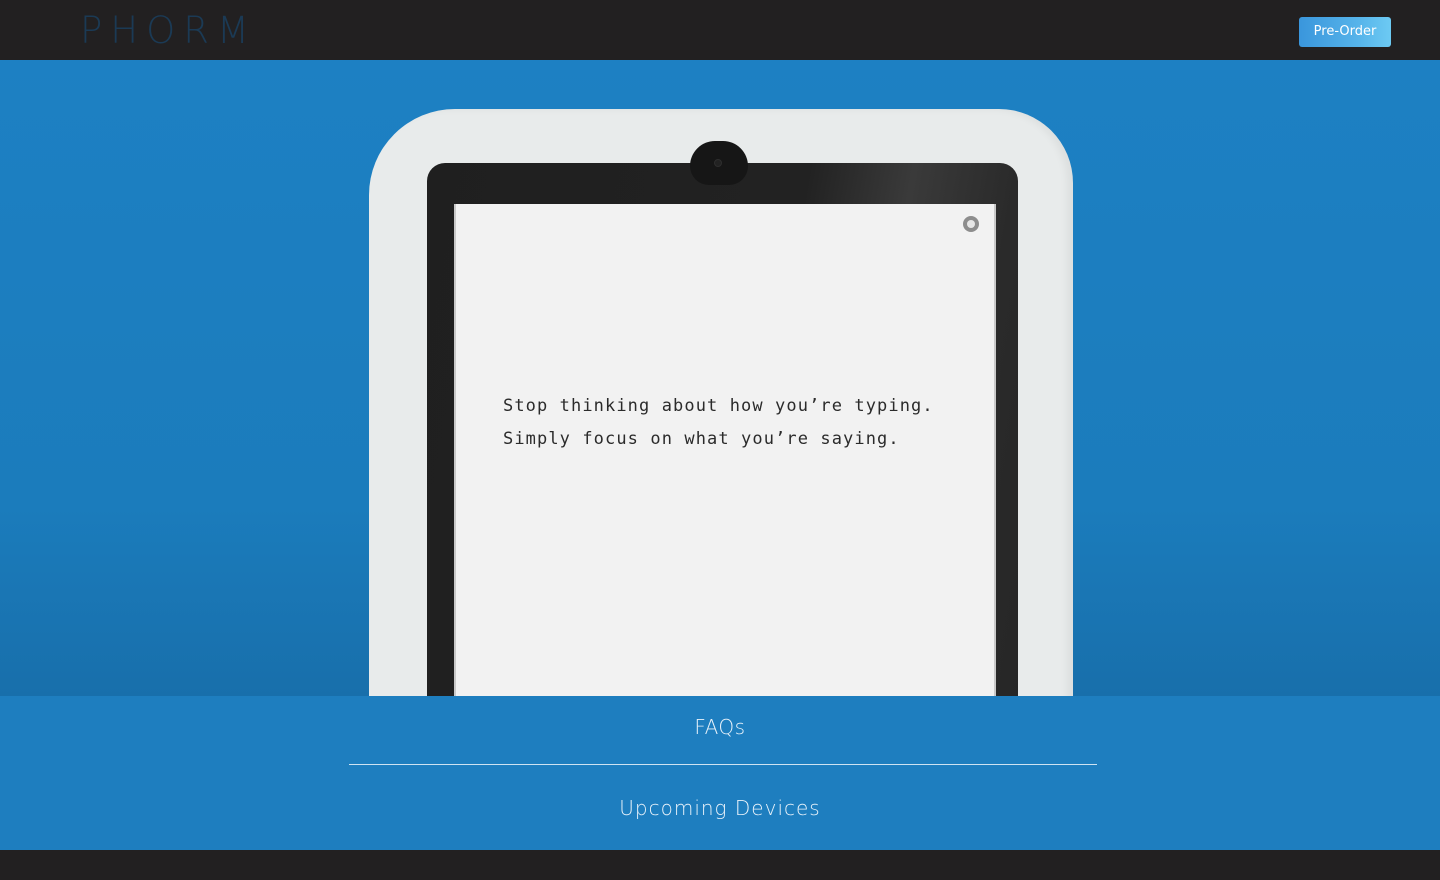  I want to click on phorm-logo: PHORM, so click(168, 31).